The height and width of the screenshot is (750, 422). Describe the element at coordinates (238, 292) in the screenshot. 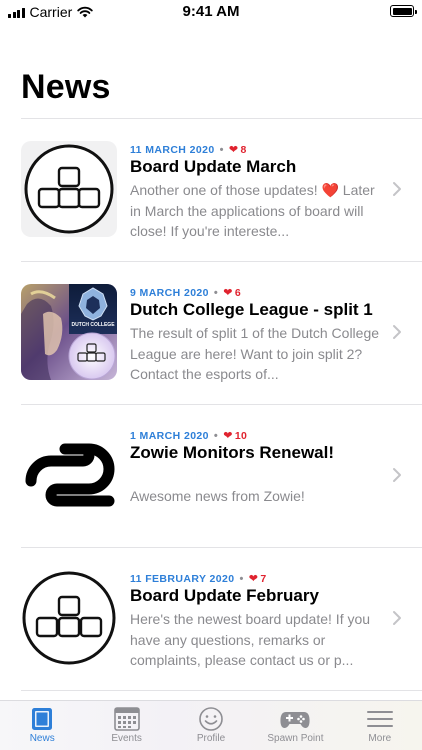

I see `news-likes: 6` at that location.